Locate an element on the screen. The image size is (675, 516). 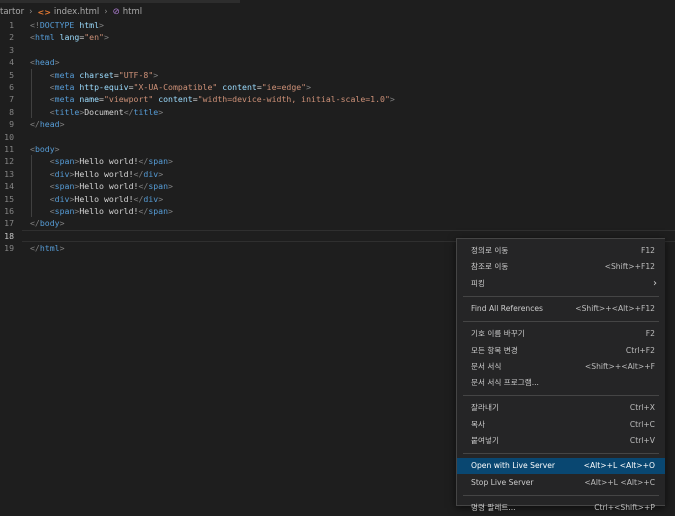
code-line: 10 is located at coordinates (337, 137).